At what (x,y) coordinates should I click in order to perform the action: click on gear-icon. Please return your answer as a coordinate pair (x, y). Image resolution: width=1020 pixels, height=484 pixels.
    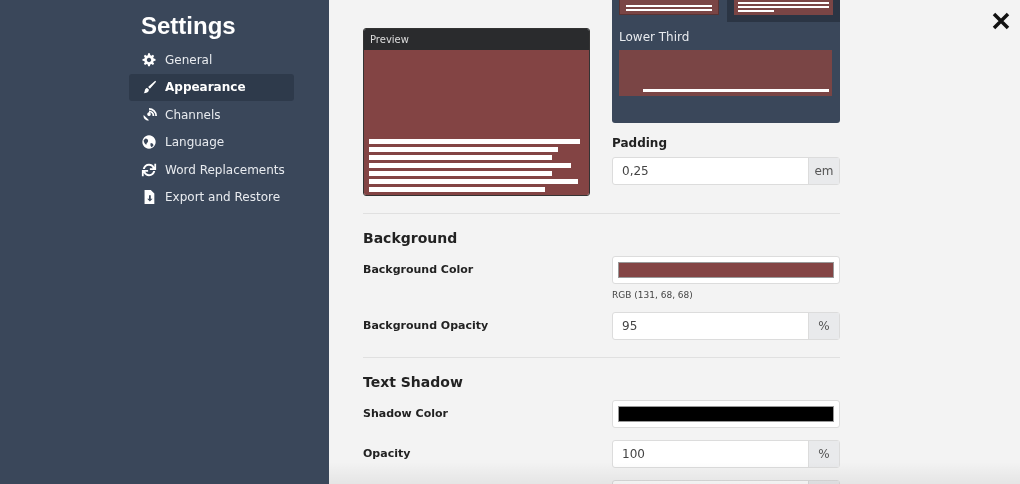
    Looking at the image, I should click on (149, 59).